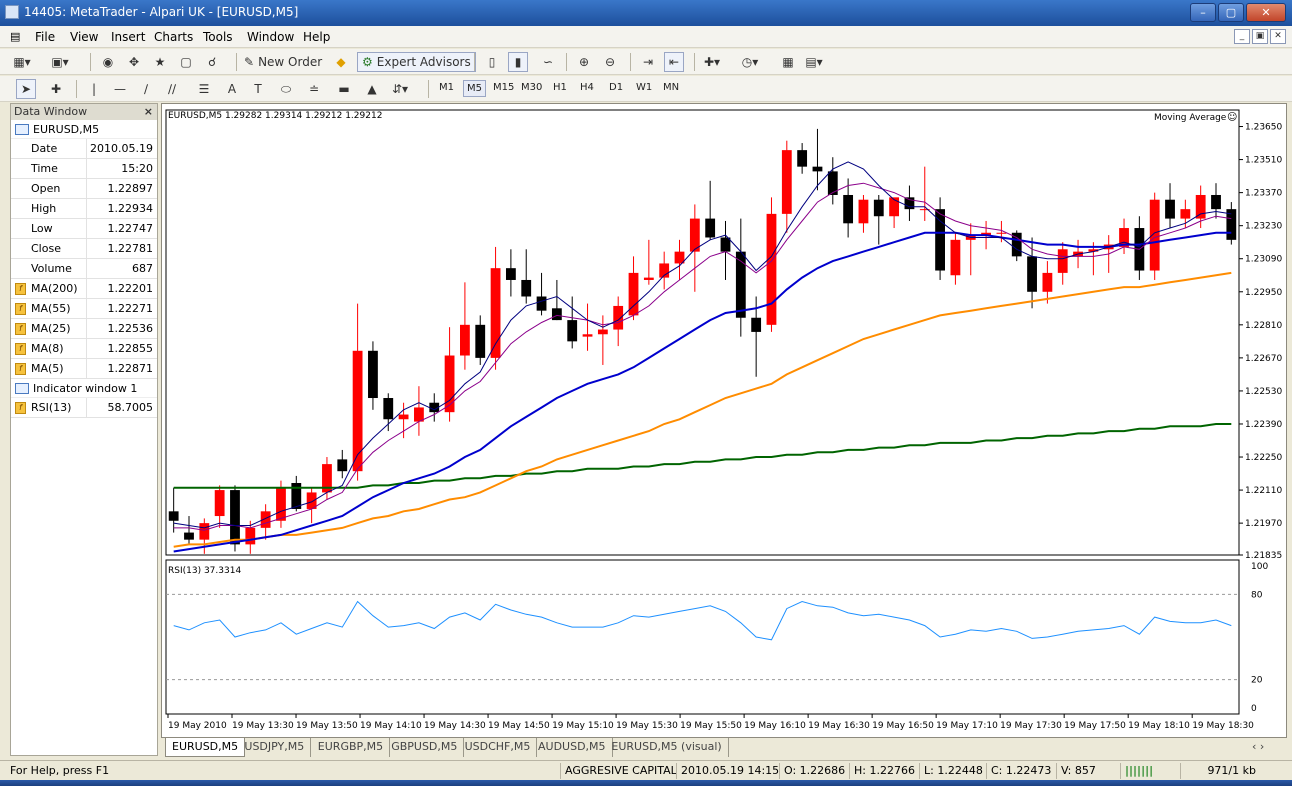  What do you see at coordinates (610, 62) in the screenshot?
I see `zoom-out-icon: ⊖` at bounding box center [610, 62].